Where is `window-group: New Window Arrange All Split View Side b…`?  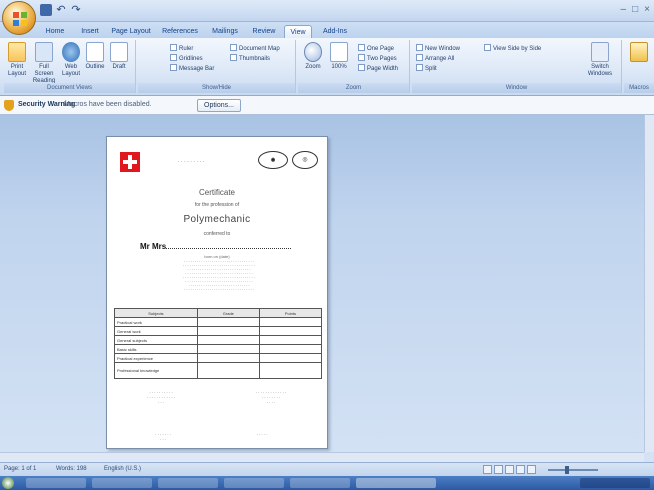 window-group: New Window Arrange All Split View Side b… is located at coordinates (517, 66).